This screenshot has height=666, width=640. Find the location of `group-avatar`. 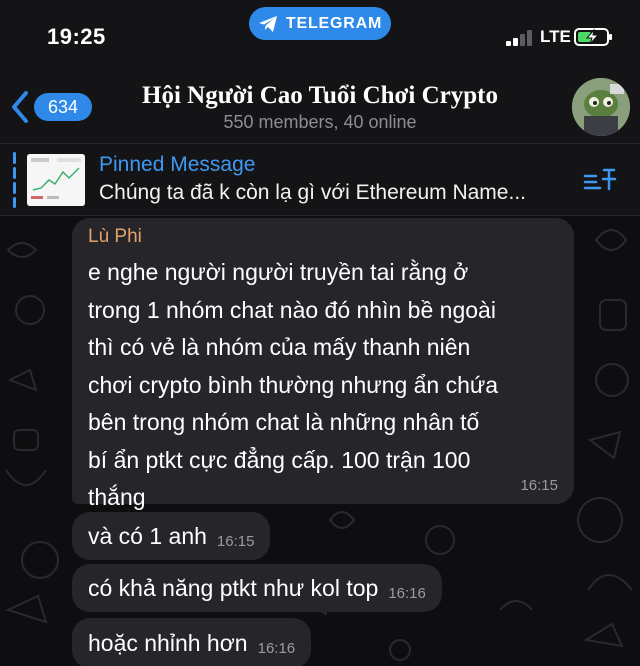

group-avatar is located at coordinates (601, 107).